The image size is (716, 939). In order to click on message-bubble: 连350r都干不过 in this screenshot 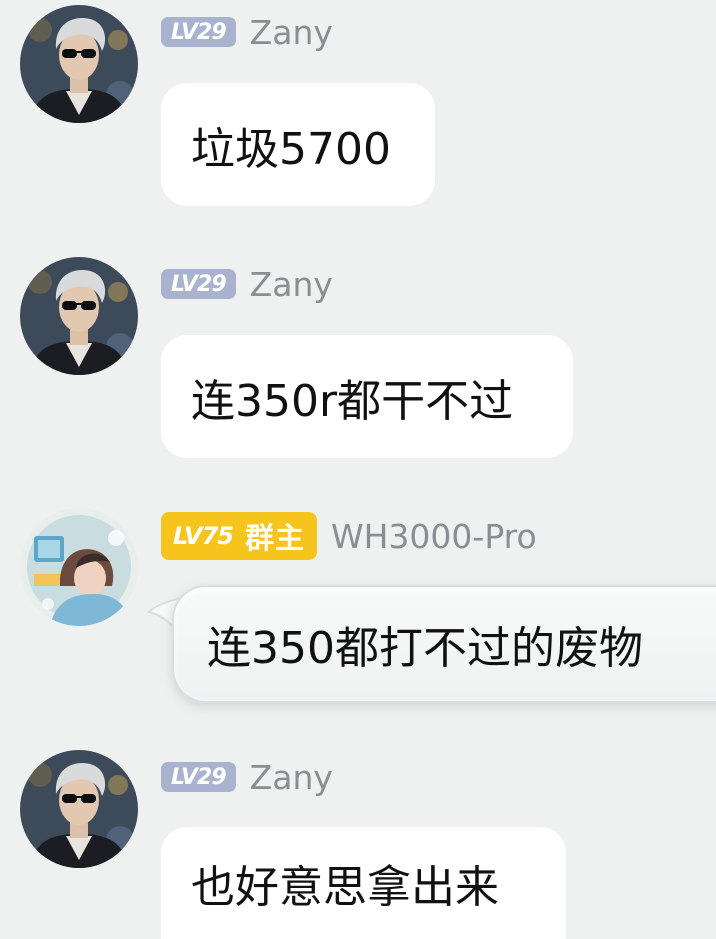, I will do `click(367, 396)`.